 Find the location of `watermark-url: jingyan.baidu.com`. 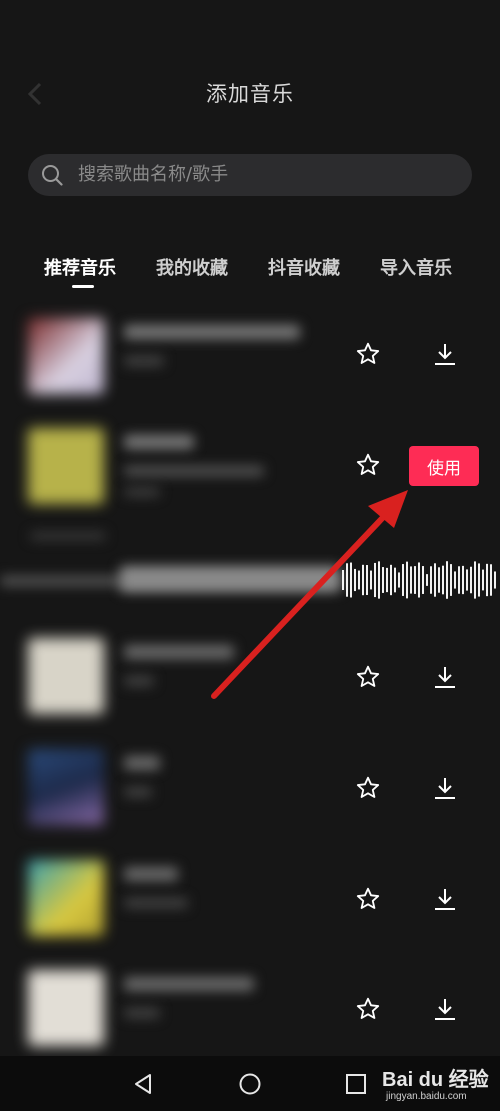

watermark-url: jingyan.baidu.com is located at coordinates (426, 1096).